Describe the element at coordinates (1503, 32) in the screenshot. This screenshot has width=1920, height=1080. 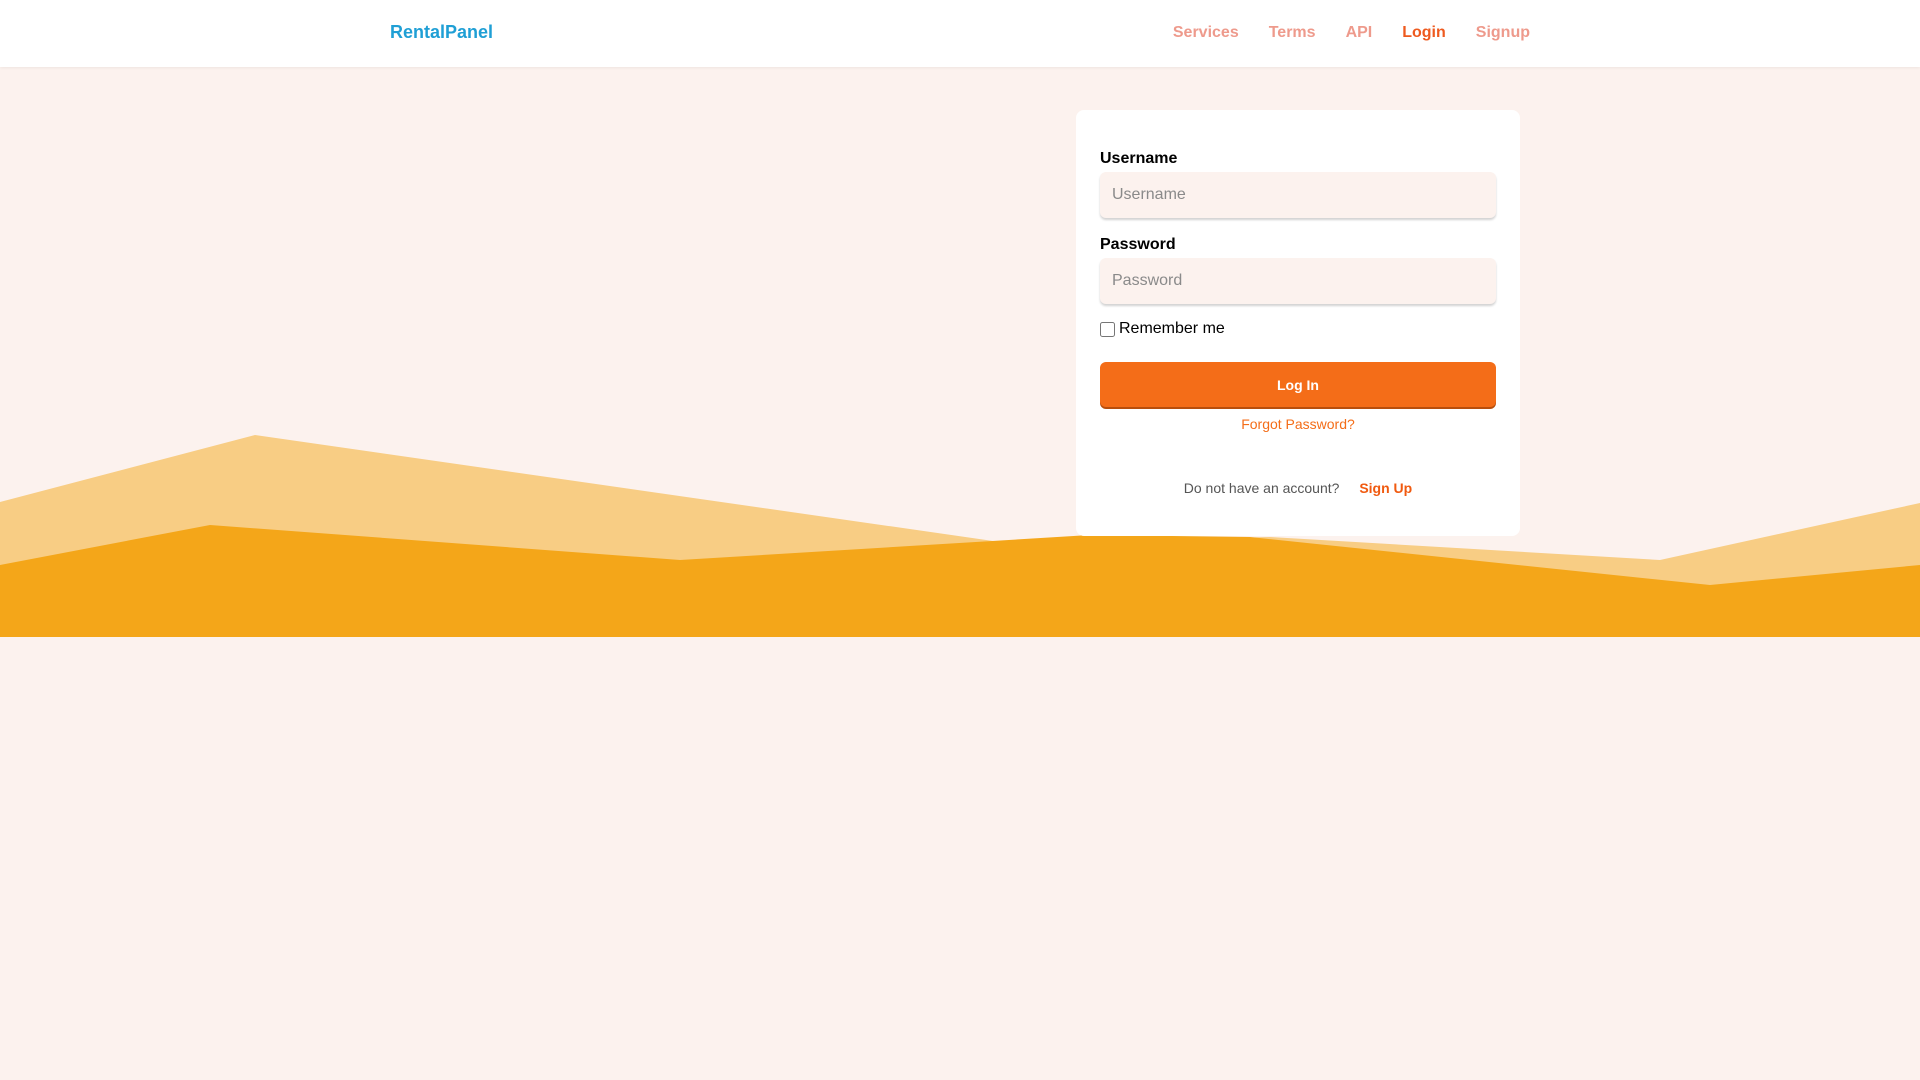
I see `nav-link-signup: Signup` at that location.